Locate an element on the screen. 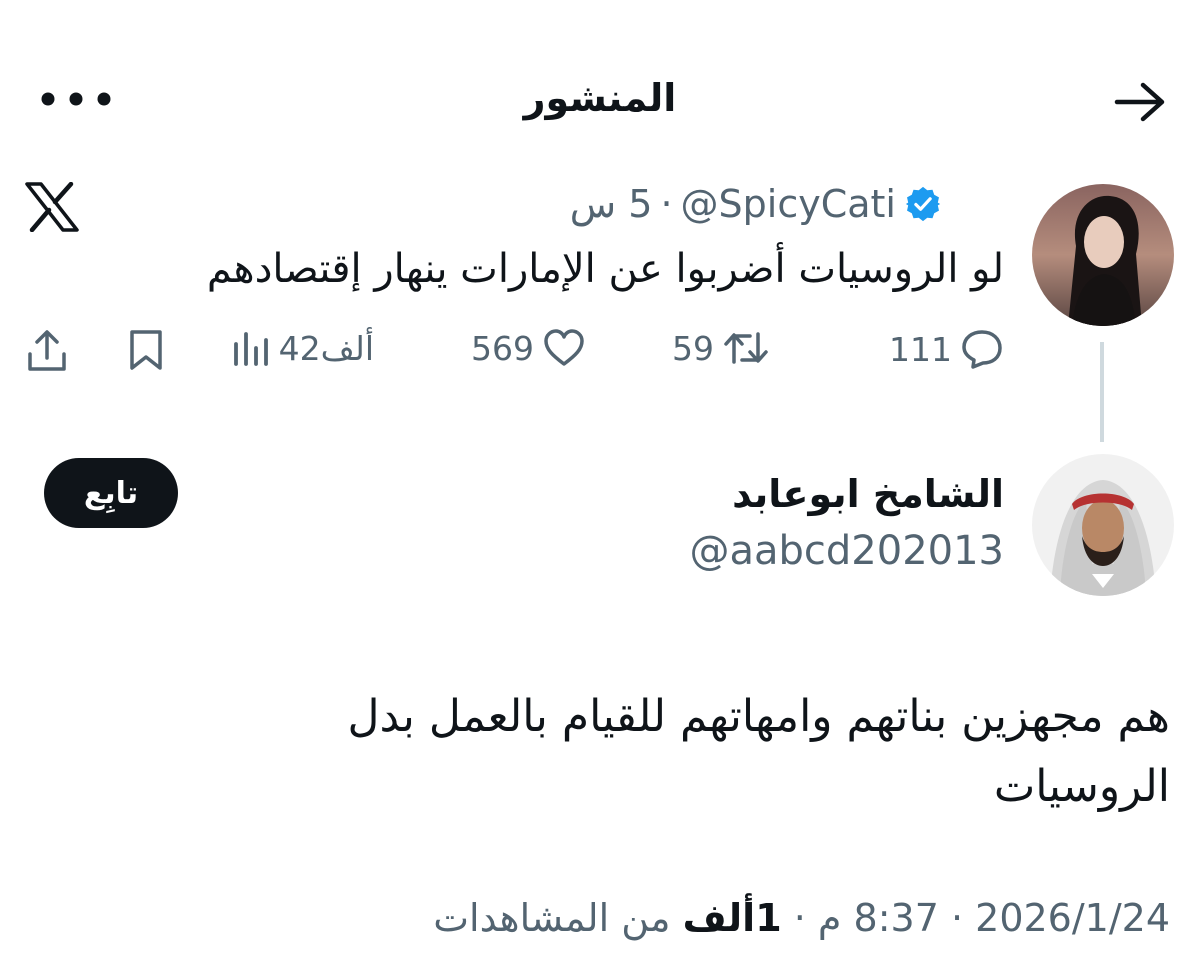  like-button: 569 is located at coordinates (528, 348).